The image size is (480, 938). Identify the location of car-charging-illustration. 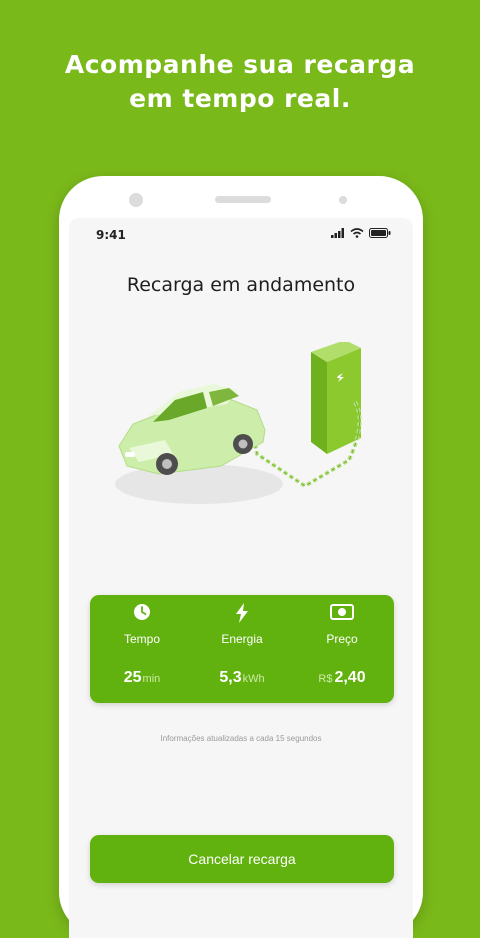
(238, 423).